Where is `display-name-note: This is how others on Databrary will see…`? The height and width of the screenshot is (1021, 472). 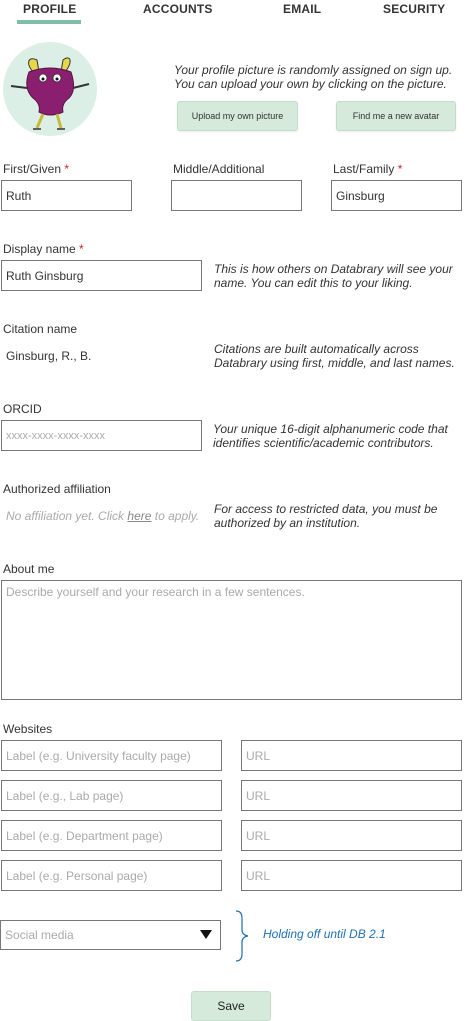 display-name-note: This is how others on Databrary will see… is located at coordinates (333, 276).